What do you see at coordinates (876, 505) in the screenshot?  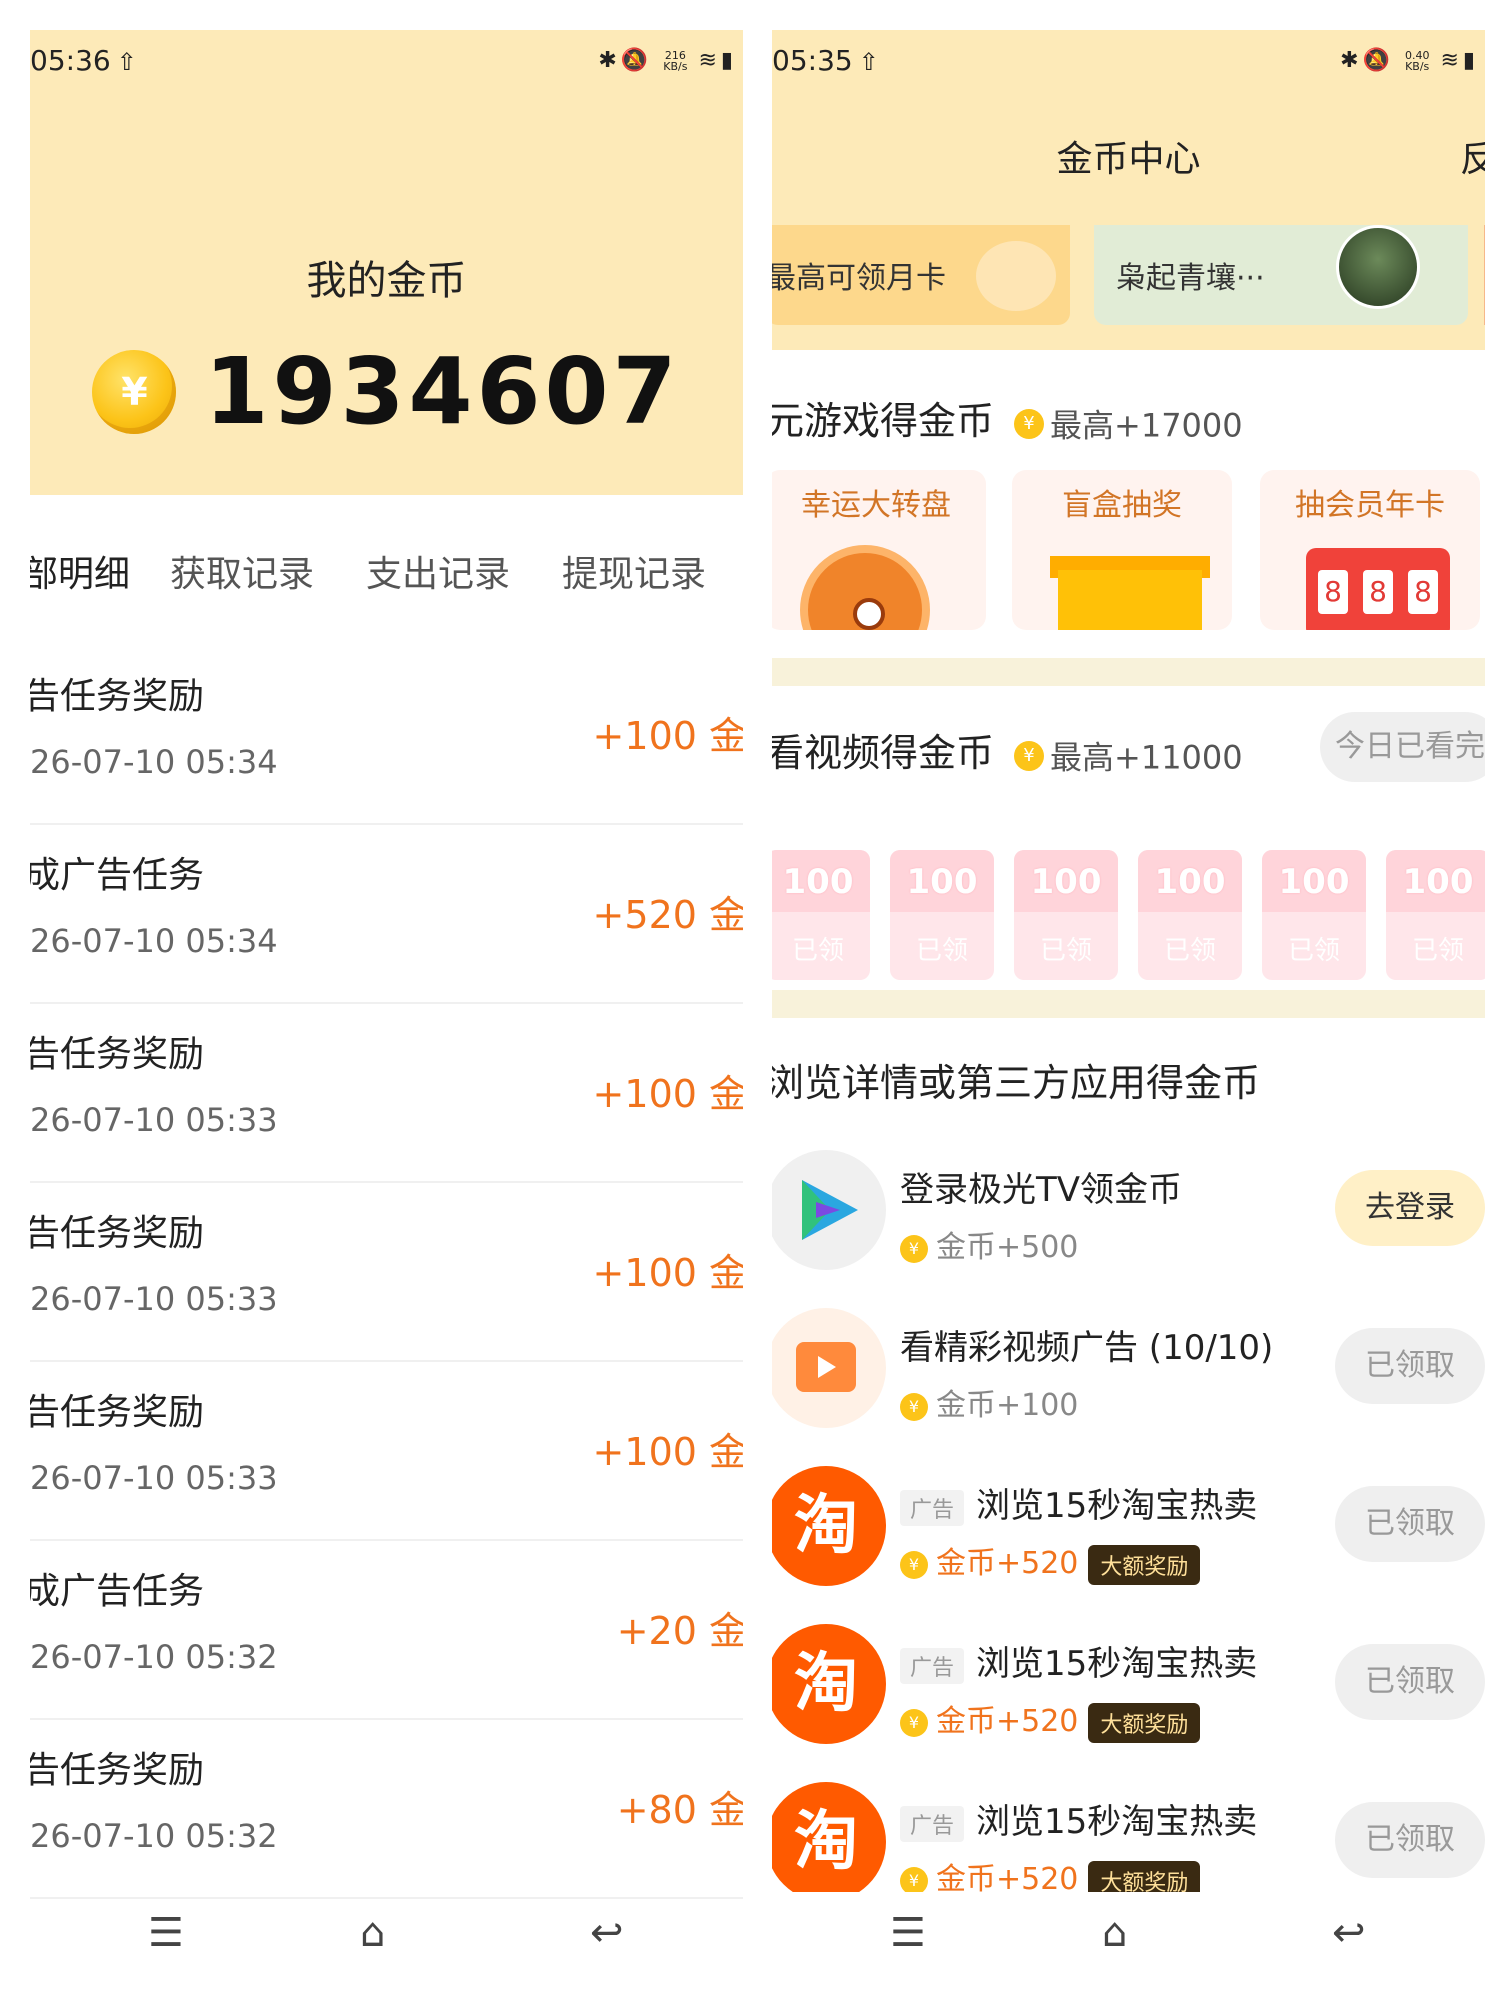 I see `game-label: 幸运大转盘` at bounding box center [876, 505].